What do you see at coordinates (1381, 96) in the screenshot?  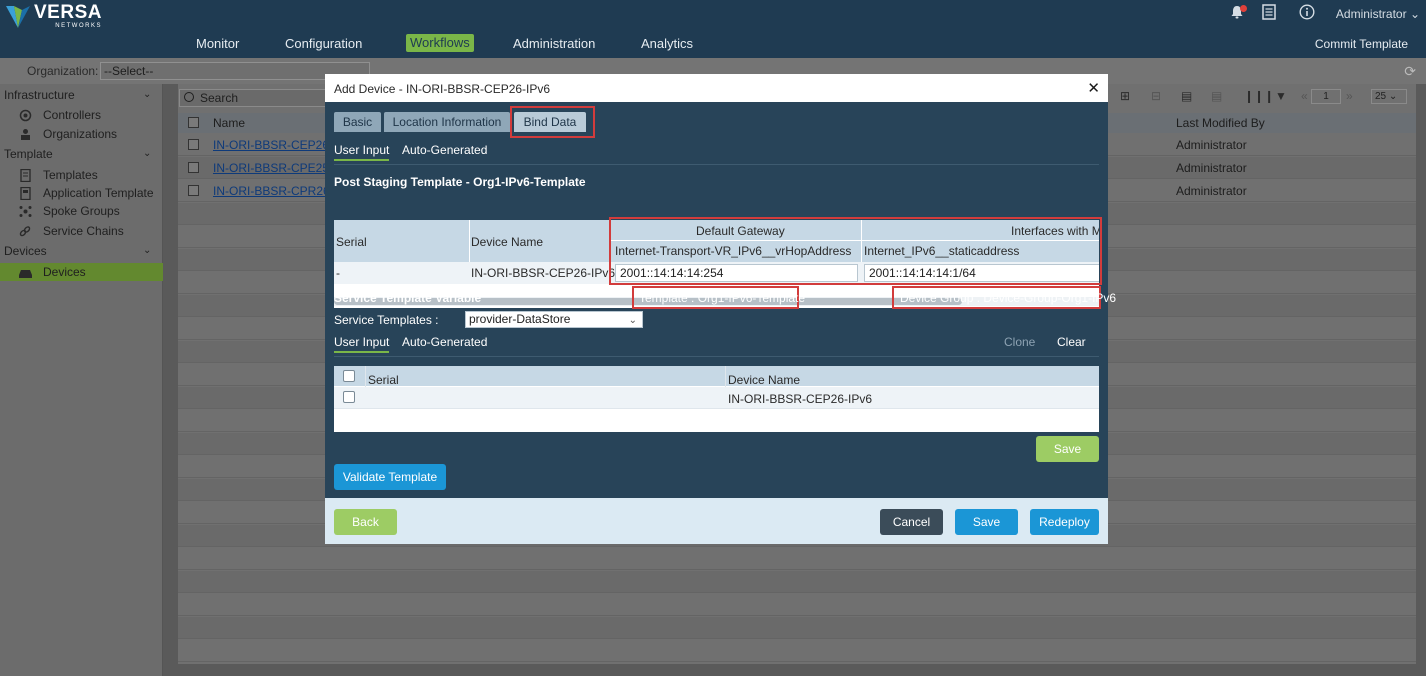 I see `page-size: 25` at bounding box center [1381, 96].